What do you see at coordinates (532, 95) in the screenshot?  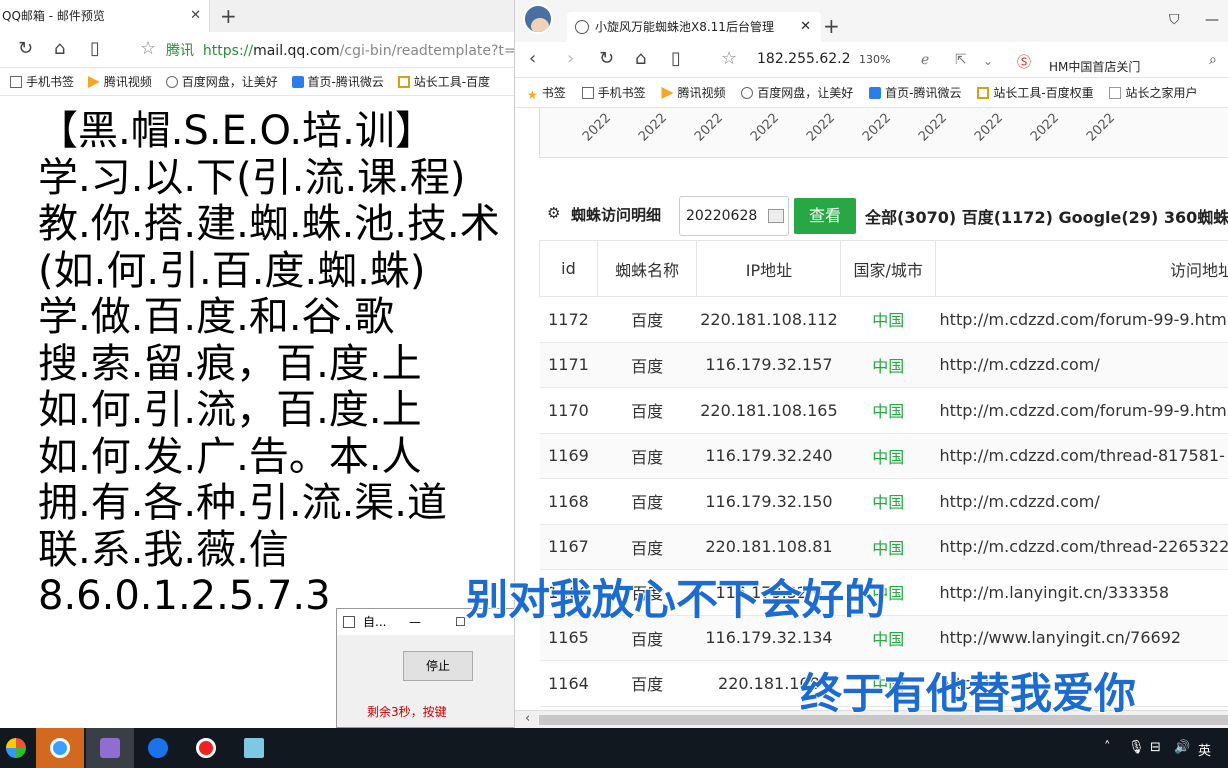 I see `star-icon: ★` at bounding box center [532, 95].